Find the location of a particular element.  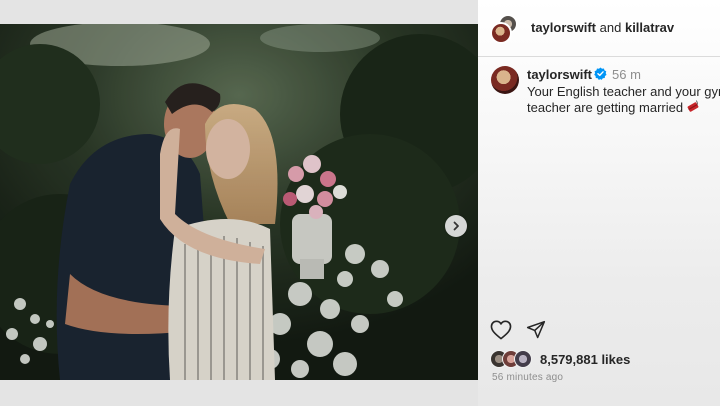

post-header: taylorswift and killatrav is located at coordinates (599, 28).